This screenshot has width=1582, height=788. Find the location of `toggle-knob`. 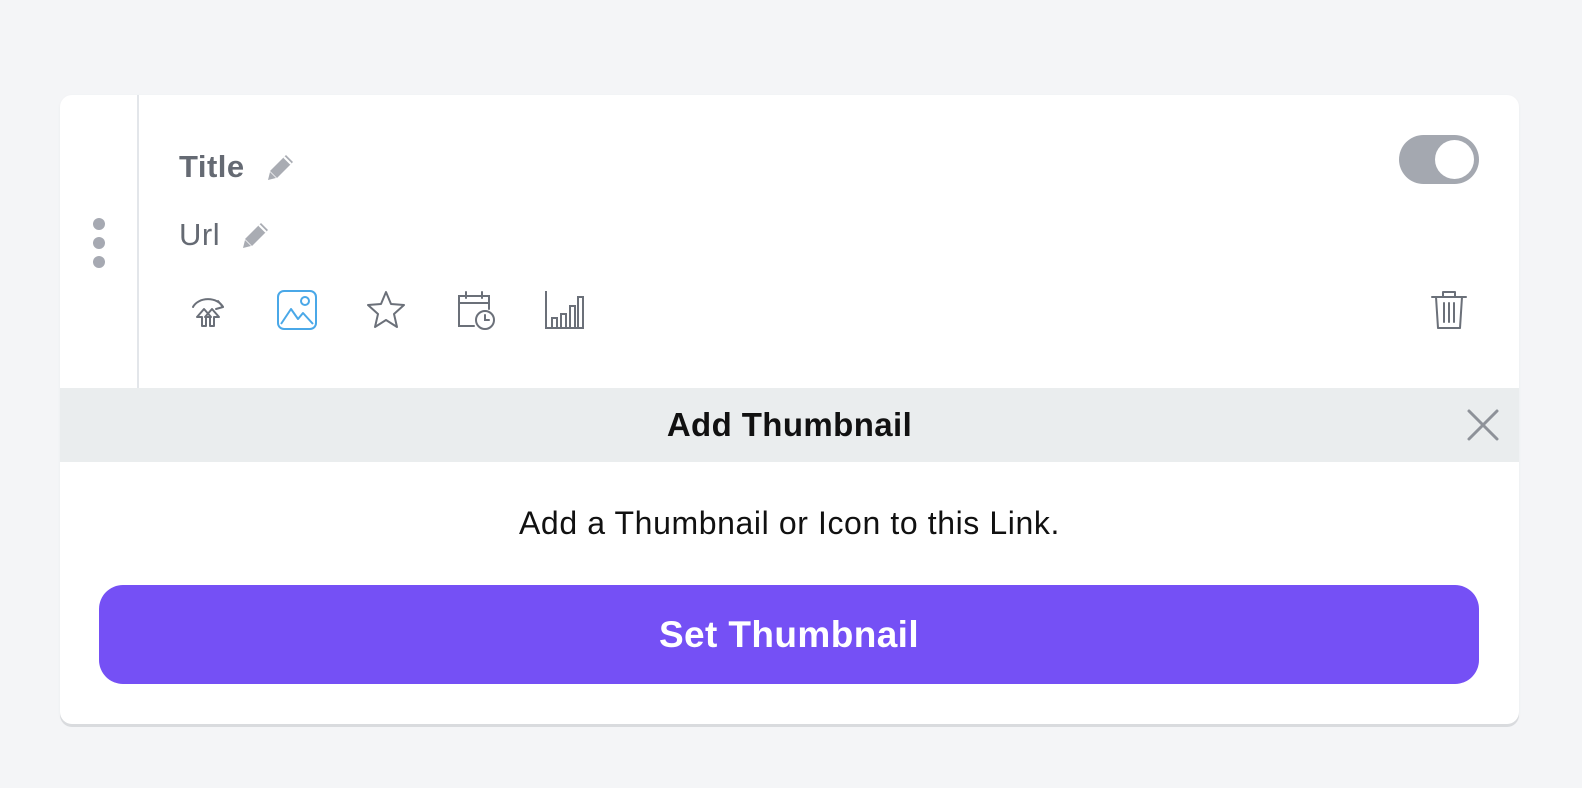

toggle-knob is located at coordinates (1454, 159).